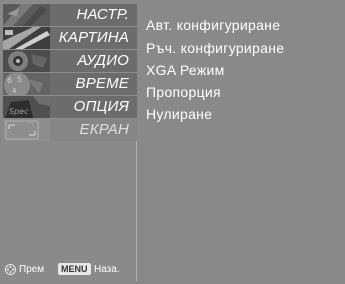 This screenshot has width=345, height=284. Describe the element at coordinates (70, 129) in the screenshot. I see `menu-item-screen: ЕКРАН` at that location.